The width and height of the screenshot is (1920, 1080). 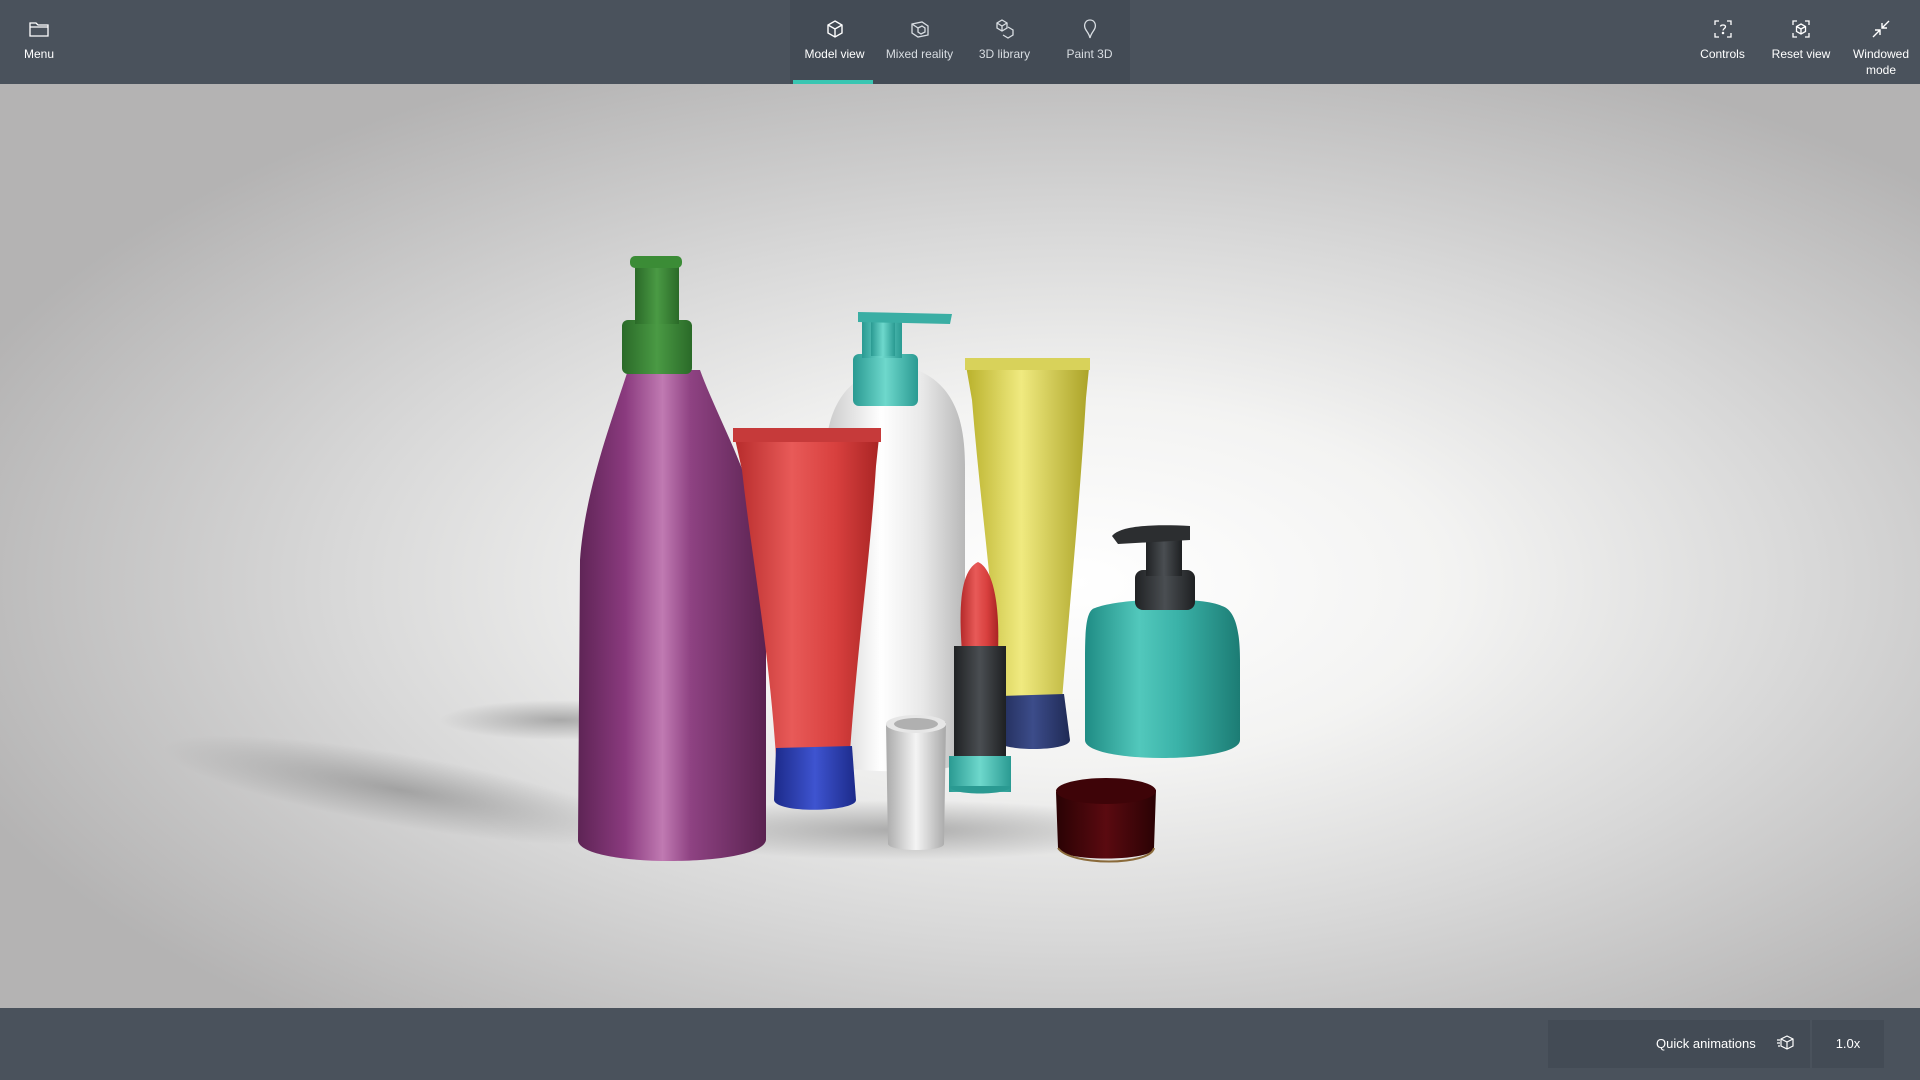 I want to click on menu-button: Menu, so click(x=39, y=42).